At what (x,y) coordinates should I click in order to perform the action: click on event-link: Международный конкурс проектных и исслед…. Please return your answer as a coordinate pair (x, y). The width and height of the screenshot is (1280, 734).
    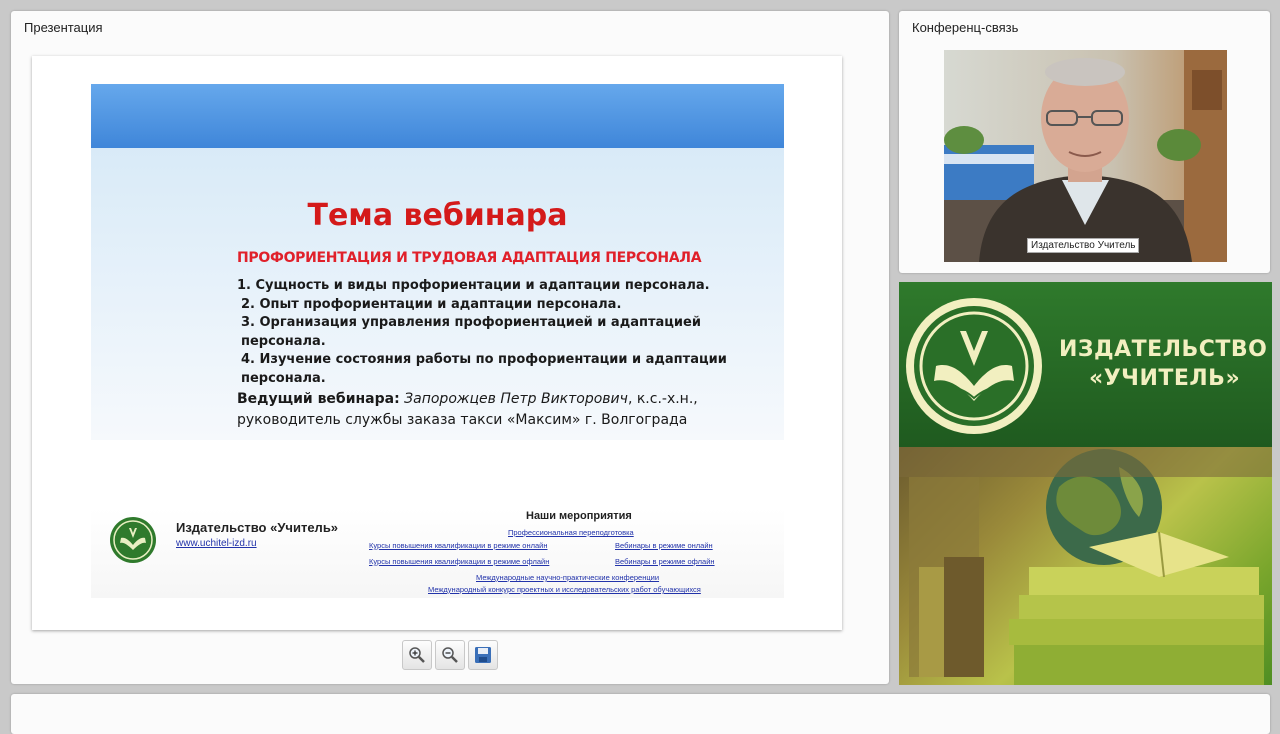
    Looking at the image, I should click on (564, 589).